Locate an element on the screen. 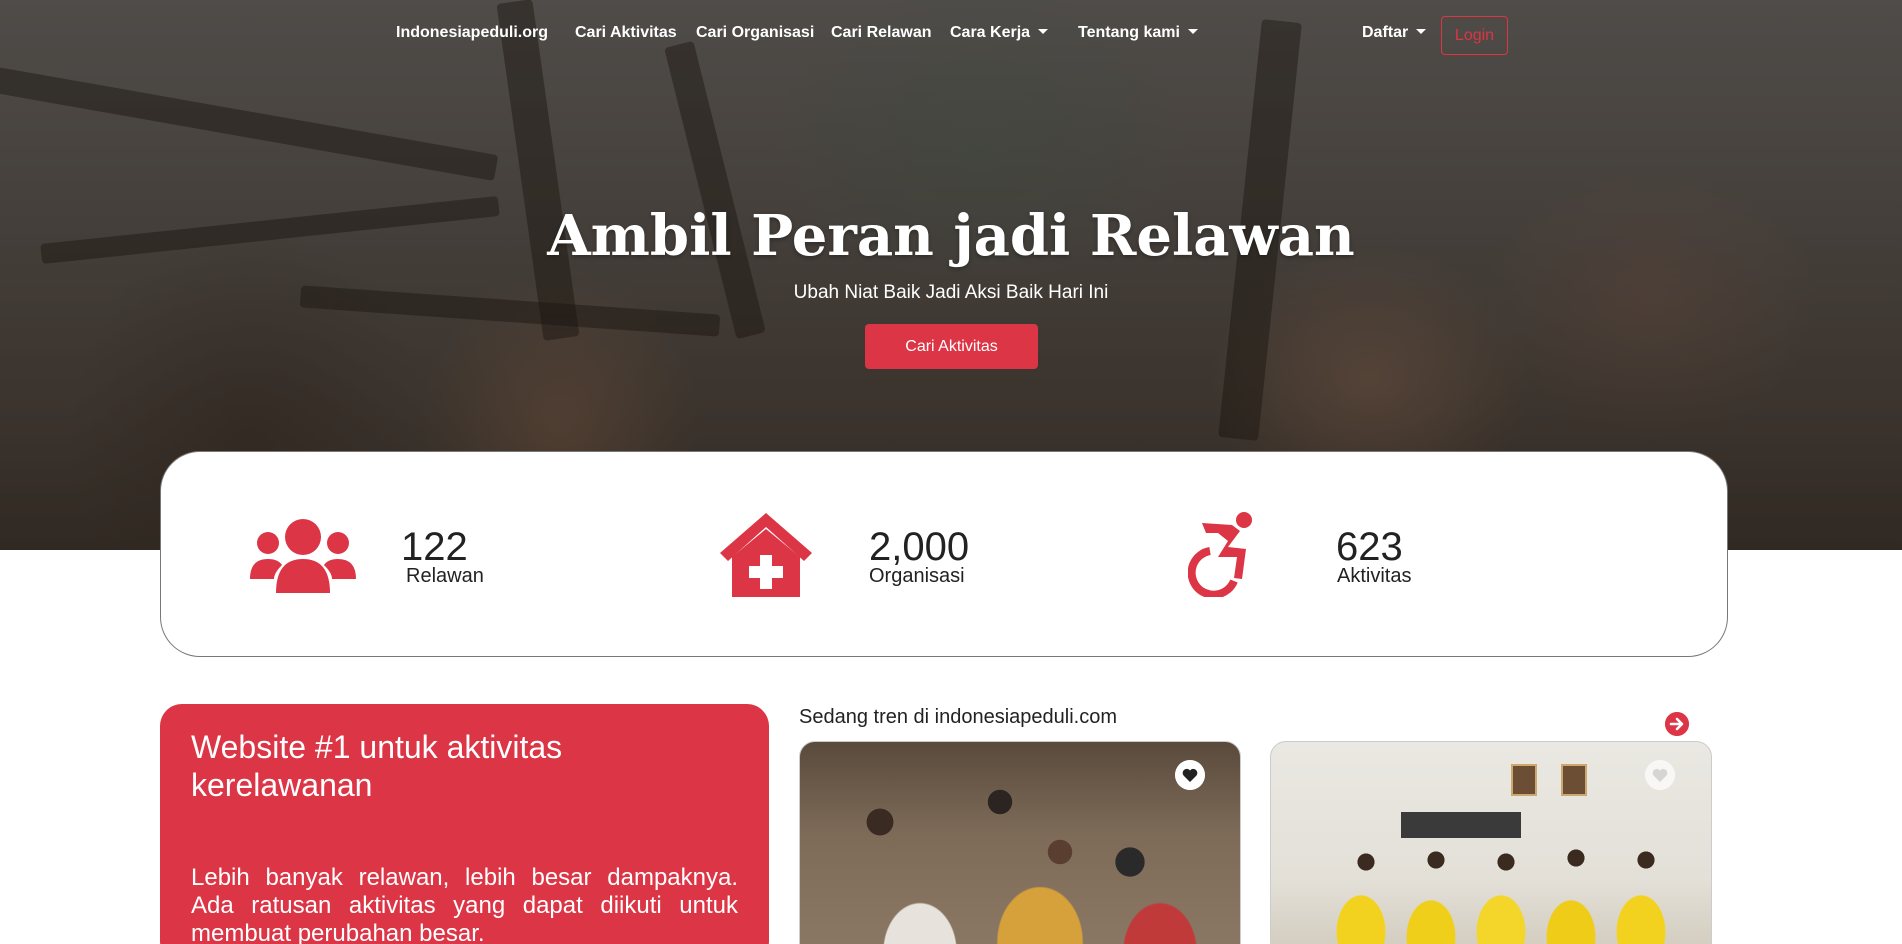 This screenshot has width=1902, height=944. nav-tentang-kami-label: Tentang kami is located at coordinates (1129, 32).